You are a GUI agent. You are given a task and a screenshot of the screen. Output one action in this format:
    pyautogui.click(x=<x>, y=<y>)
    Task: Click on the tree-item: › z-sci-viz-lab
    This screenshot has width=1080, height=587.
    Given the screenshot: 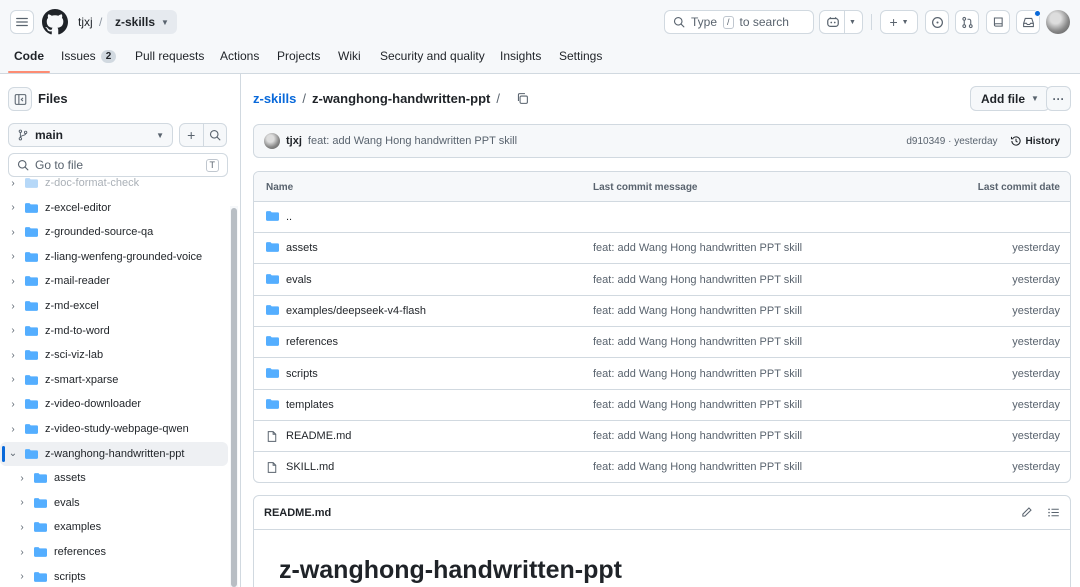 What is the action you would take?
    pyautogui.click(x=114, y=355)
    